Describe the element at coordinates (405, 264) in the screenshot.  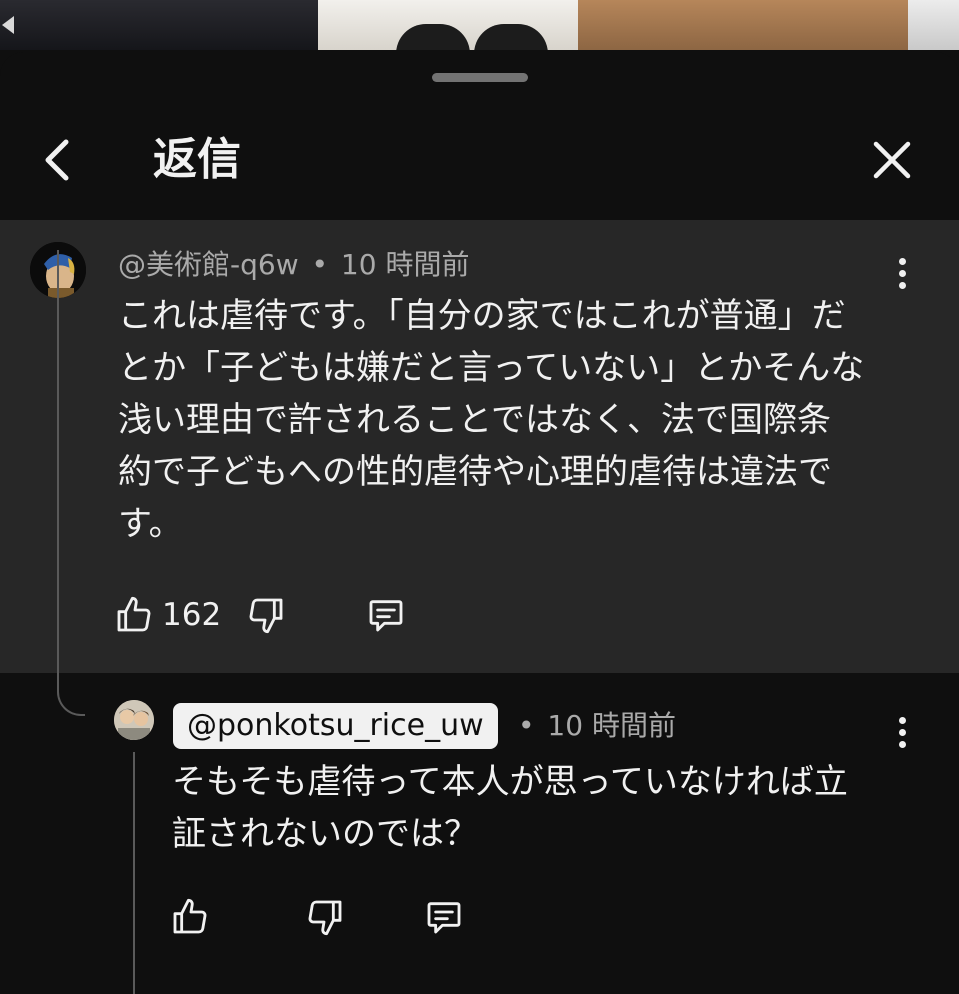
I see `comment-timestamp: 10 時間前` at that location.